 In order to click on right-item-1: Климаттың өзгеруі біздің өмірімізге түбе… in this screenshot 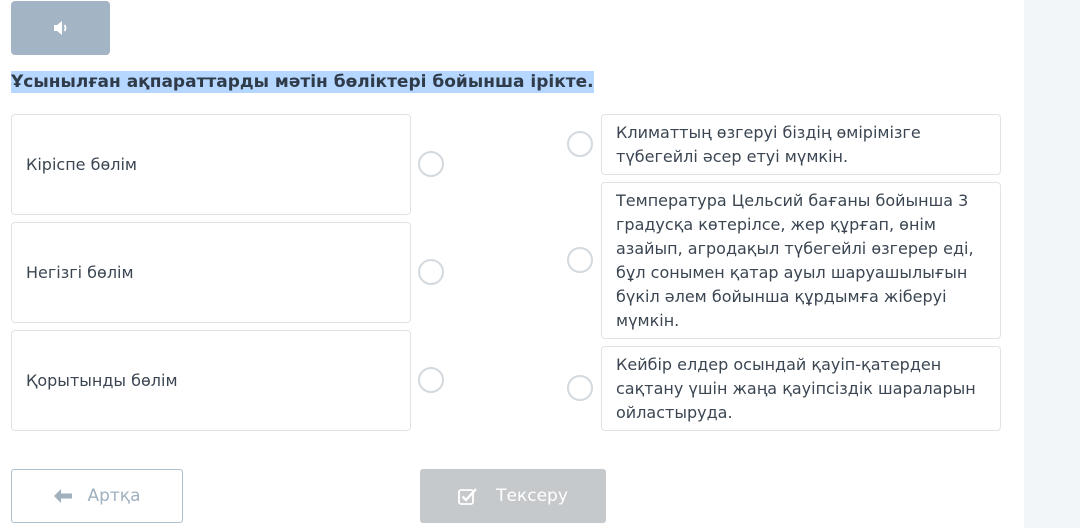, I will do `click(801, 144)`.